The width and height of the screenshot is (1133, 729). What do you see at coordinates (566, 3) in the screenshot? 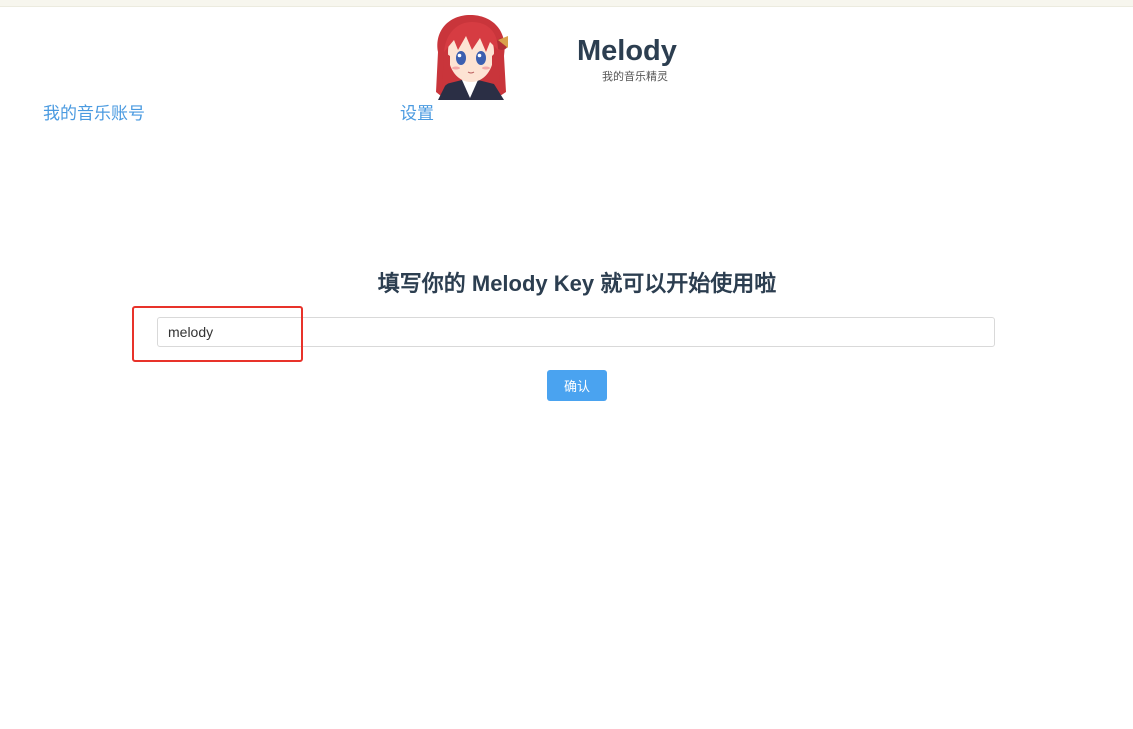
I see `top-strip` at bounding box center [566, 3].